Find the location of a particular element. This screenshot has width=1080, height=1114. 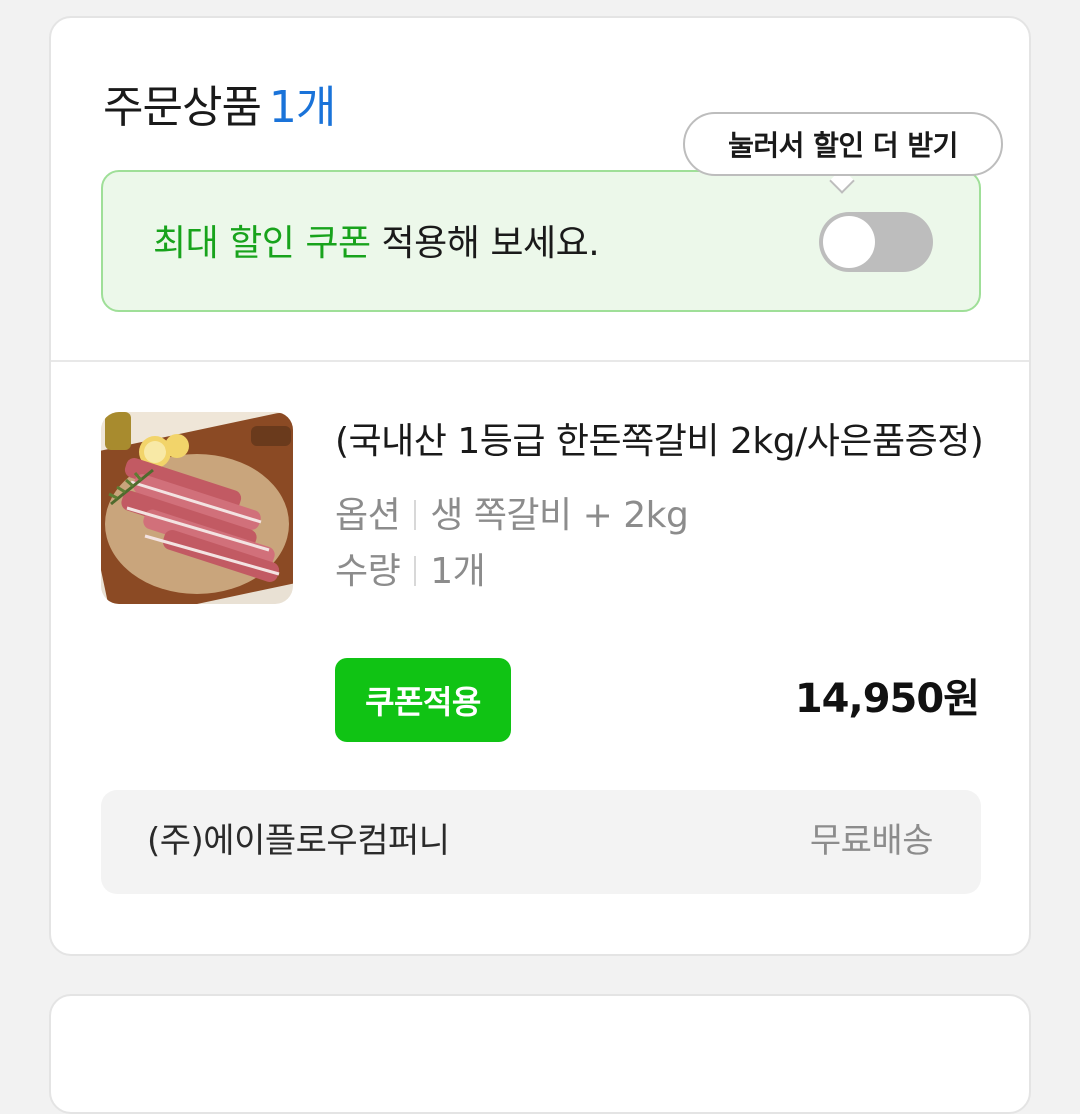

item-count: 1개 is located at coordinates (302, 107).